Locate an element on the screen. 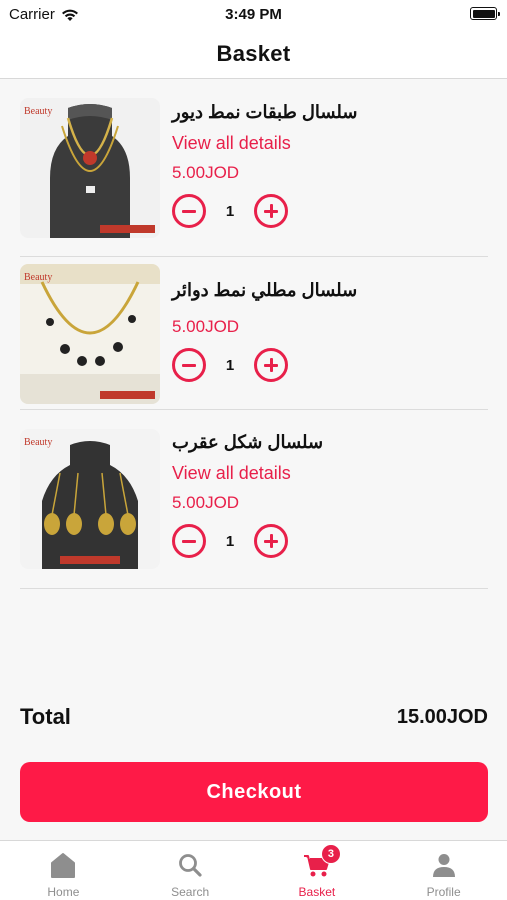 This screenshot has width=507, height=900. tab-home: Home is located at coordinates (63, 870).